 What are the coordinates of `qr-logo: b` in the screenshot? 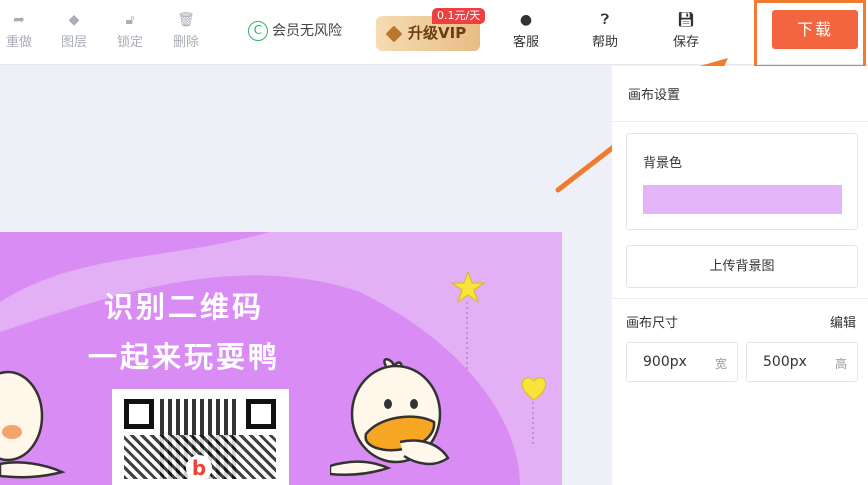 It's located at (199, 468).